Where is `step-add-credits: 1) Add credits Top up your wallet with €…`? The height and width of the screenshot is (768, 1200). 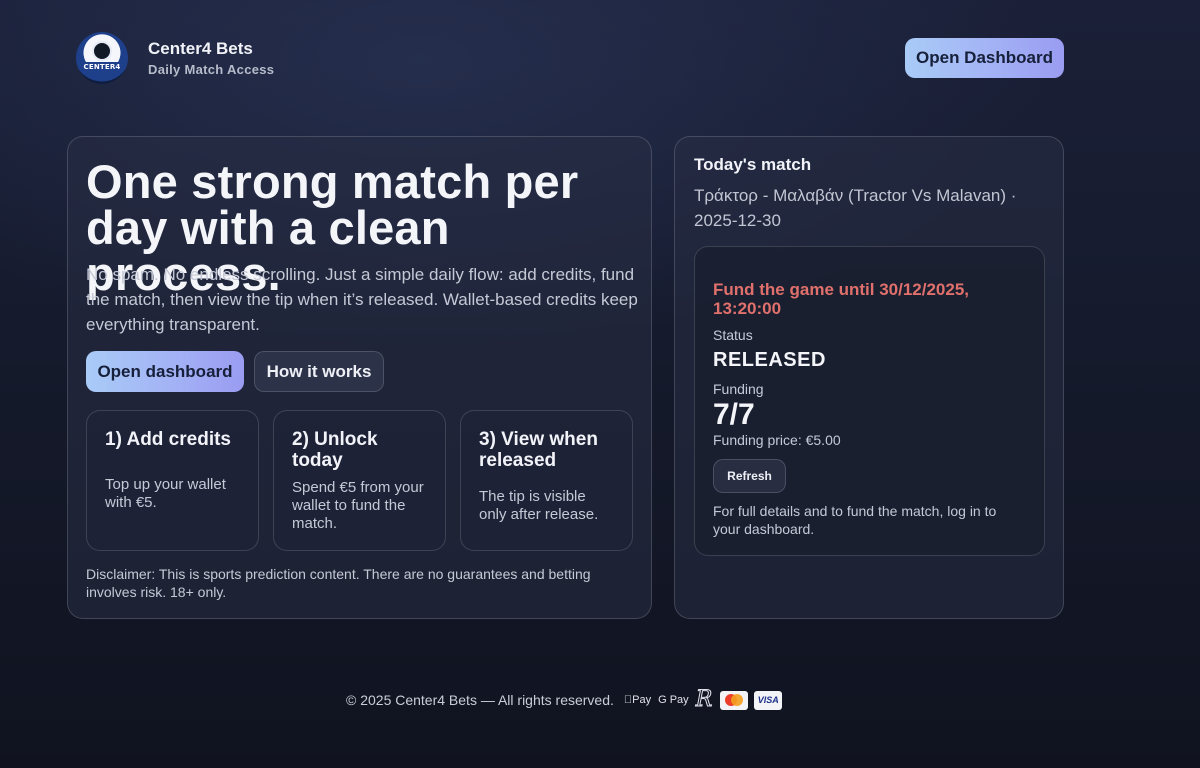
step-add-credits: 1) Add credits Top up your wallet with €… is located at coordinates (172, 480).